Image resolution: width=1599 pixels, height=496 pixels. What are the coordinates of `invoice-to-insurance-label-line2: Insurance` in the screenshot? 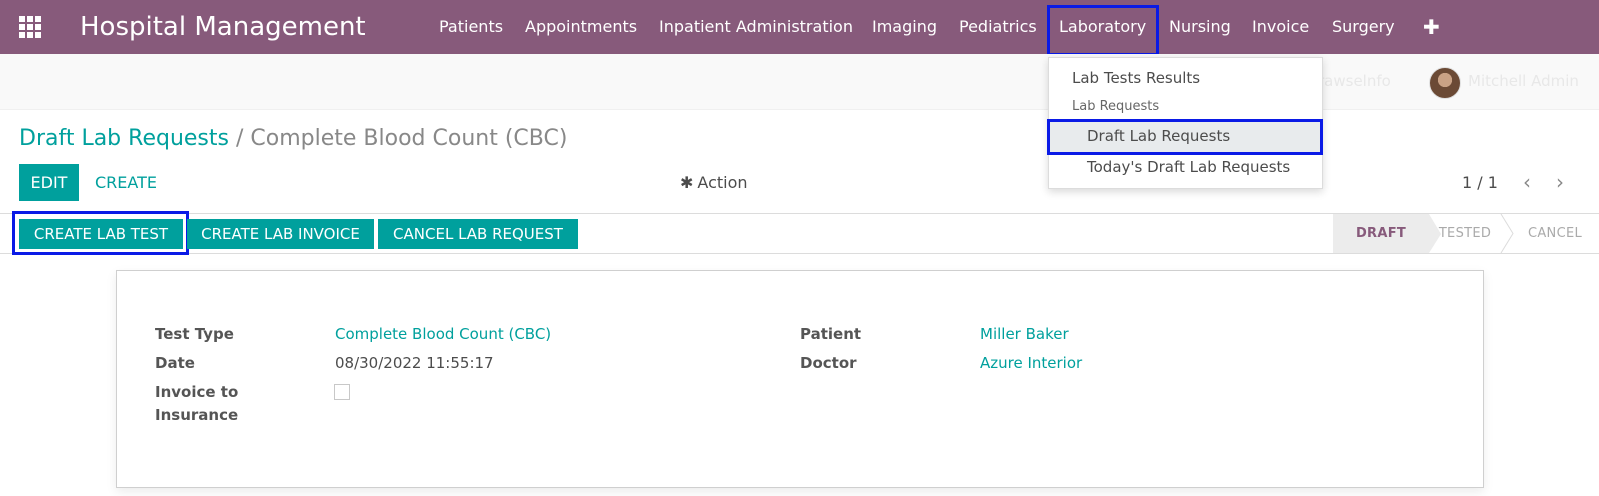 It's located at (197, 415).